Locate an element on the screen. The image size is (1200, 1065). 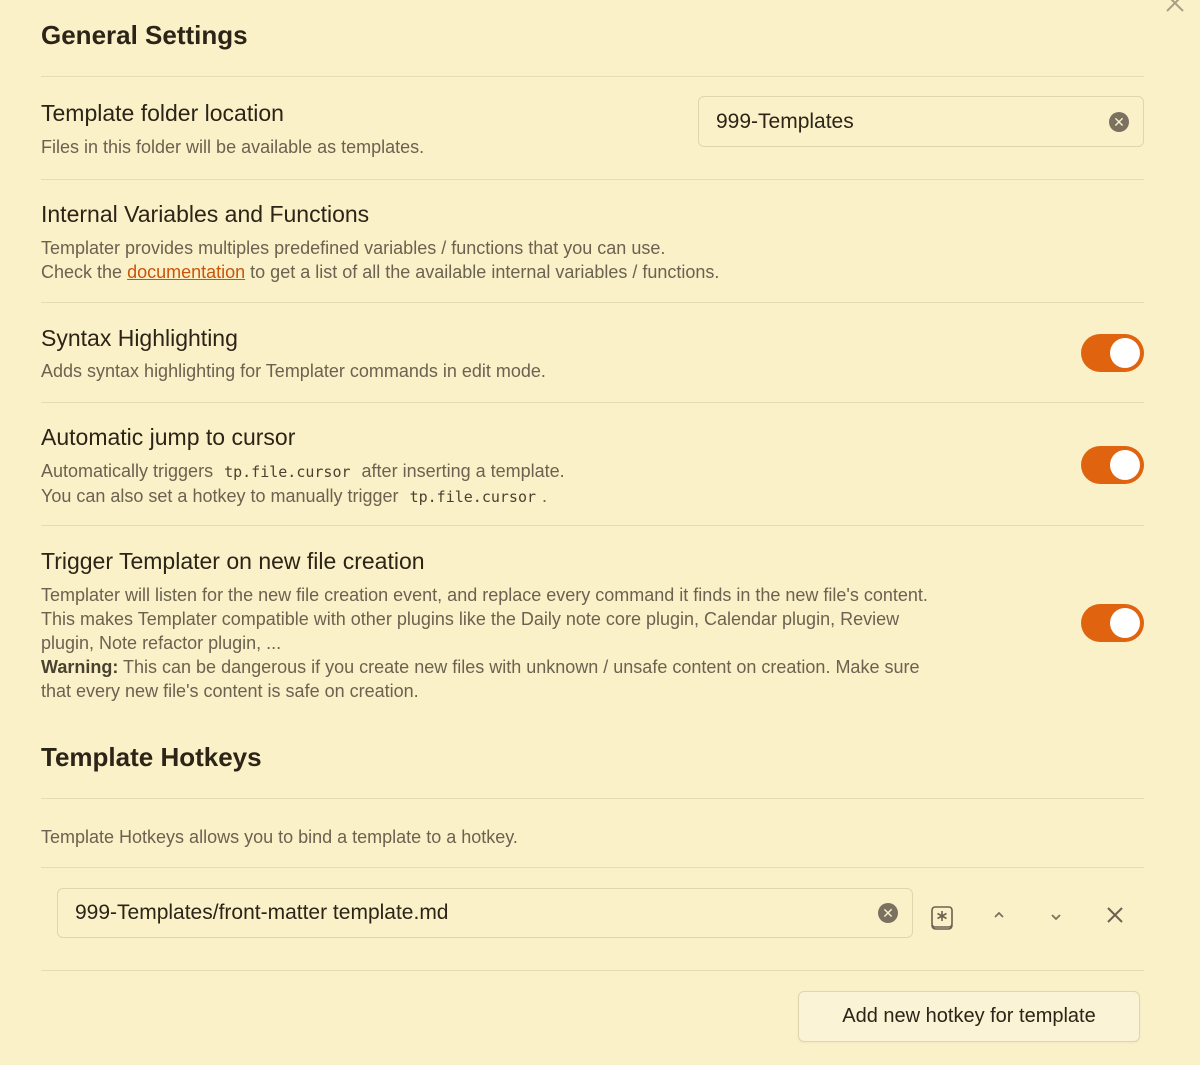
template-folder-input: 999-Templates ✕ is located at coordinates (921, 121).